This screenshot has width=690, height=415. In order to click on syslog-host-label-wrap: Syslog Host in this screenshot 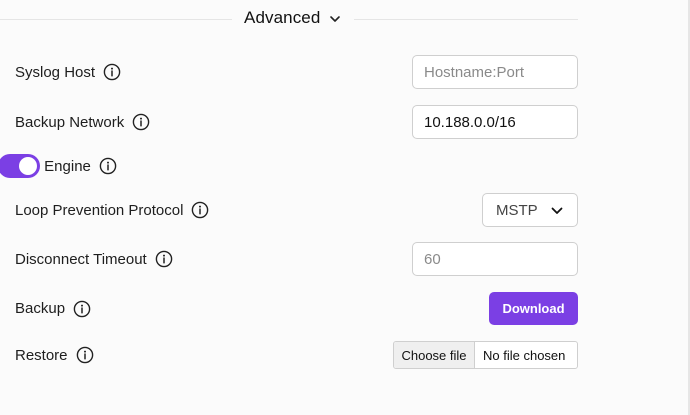, I will do `click(68, 72)`.